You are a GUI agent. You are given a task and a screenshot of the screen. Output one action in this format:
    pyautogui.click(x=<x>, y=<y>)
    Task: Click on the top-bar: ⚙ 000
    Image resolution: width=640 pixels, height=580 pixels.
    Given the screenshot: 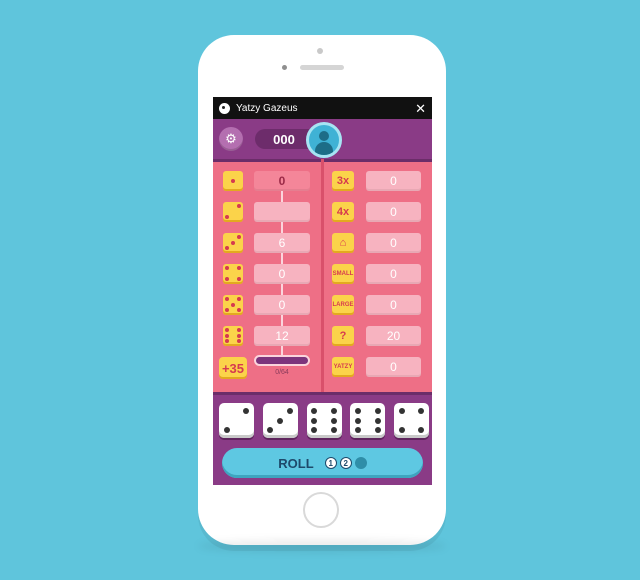 What is the action you would take?
    pyautogui.click(x=322, y=140)
    